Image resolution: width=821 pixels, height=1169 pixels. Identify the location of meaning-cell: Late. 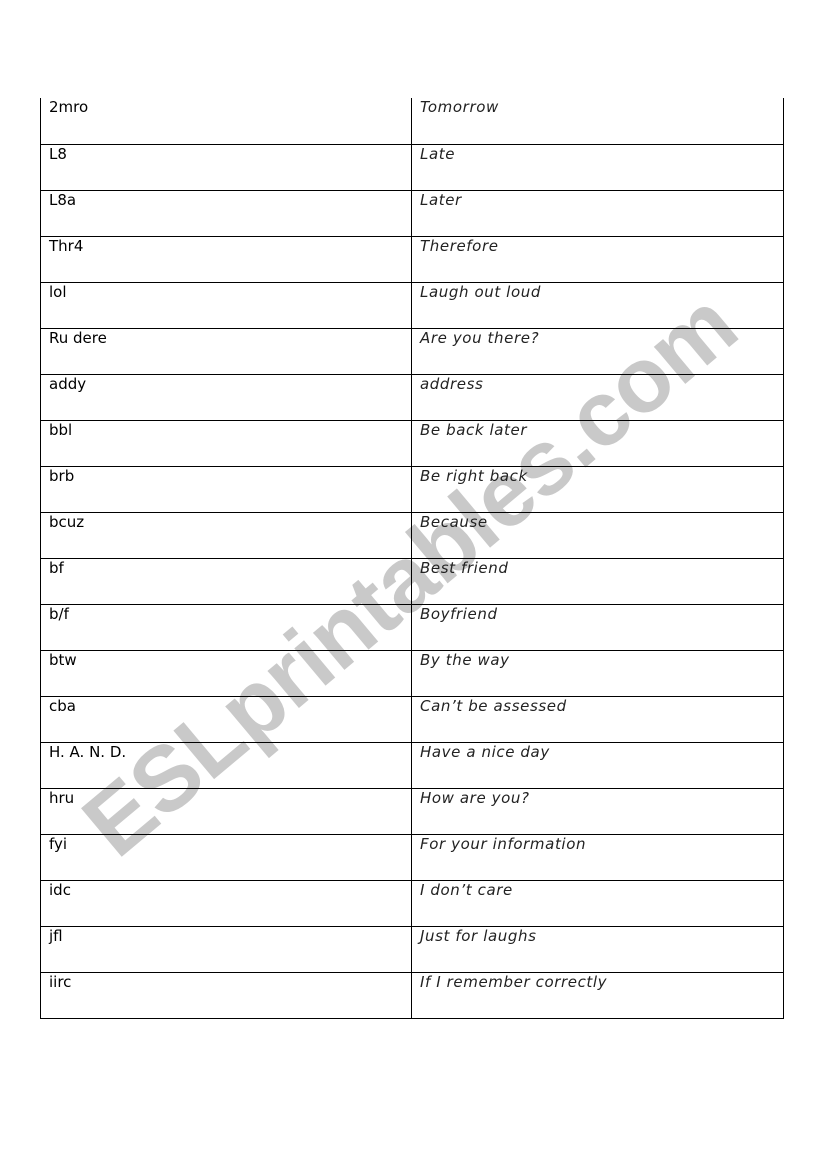
(597, 167).